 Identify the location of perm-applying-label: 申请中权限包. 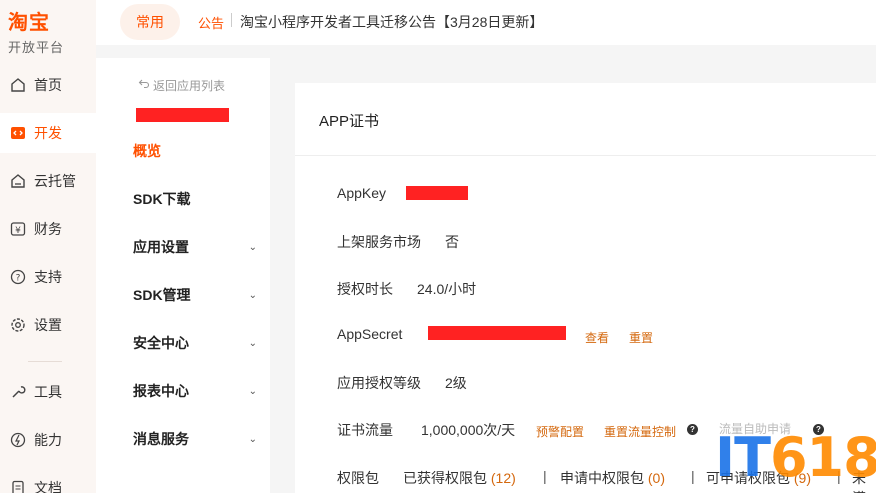
(602, 478).